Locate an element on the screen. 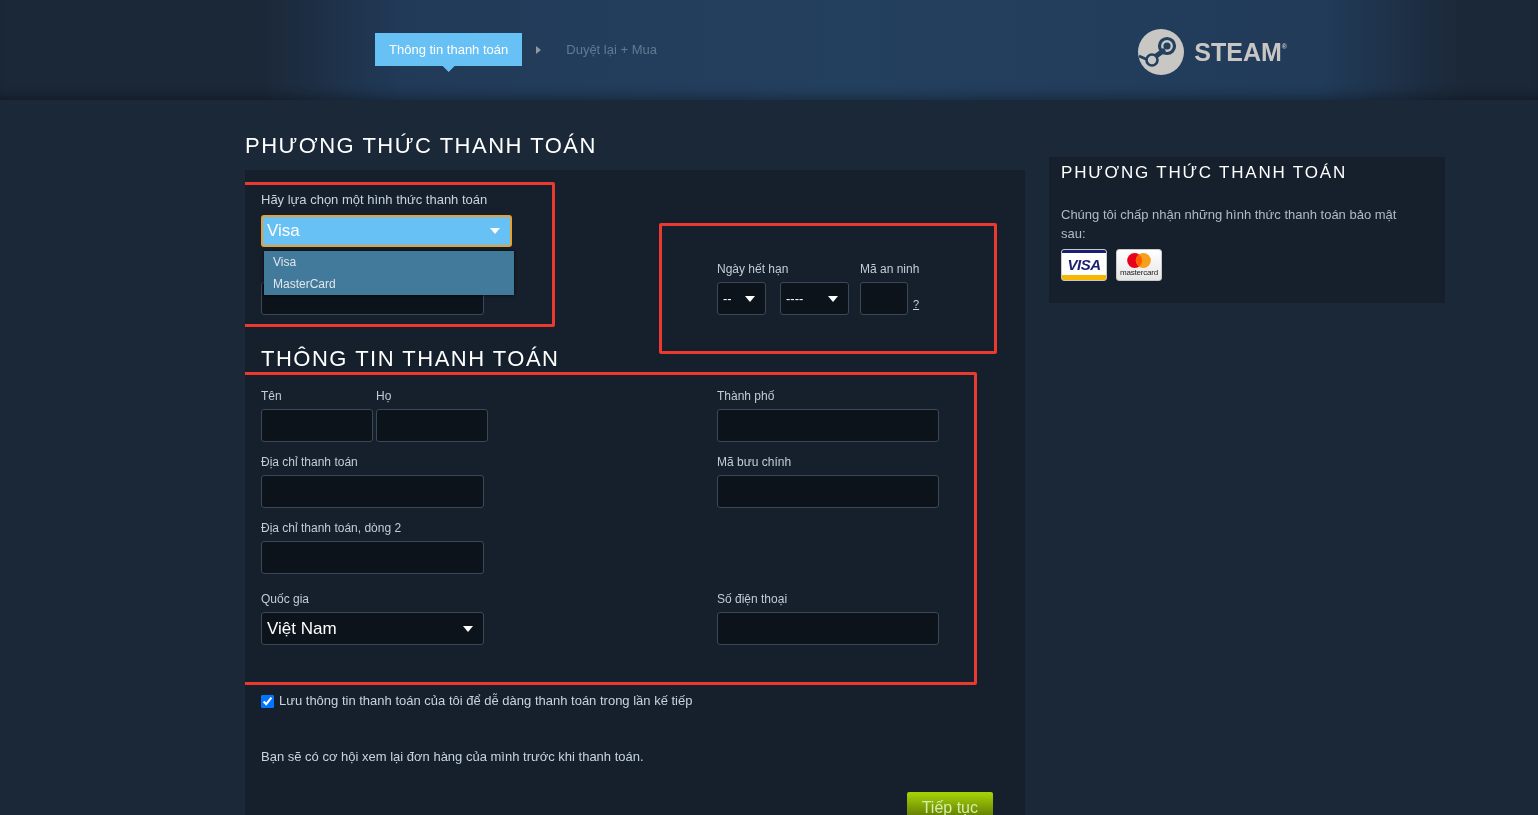 This screenshot has height=815, width=1538. overlapping-circles-icon is located at coordinates (1139, 260).